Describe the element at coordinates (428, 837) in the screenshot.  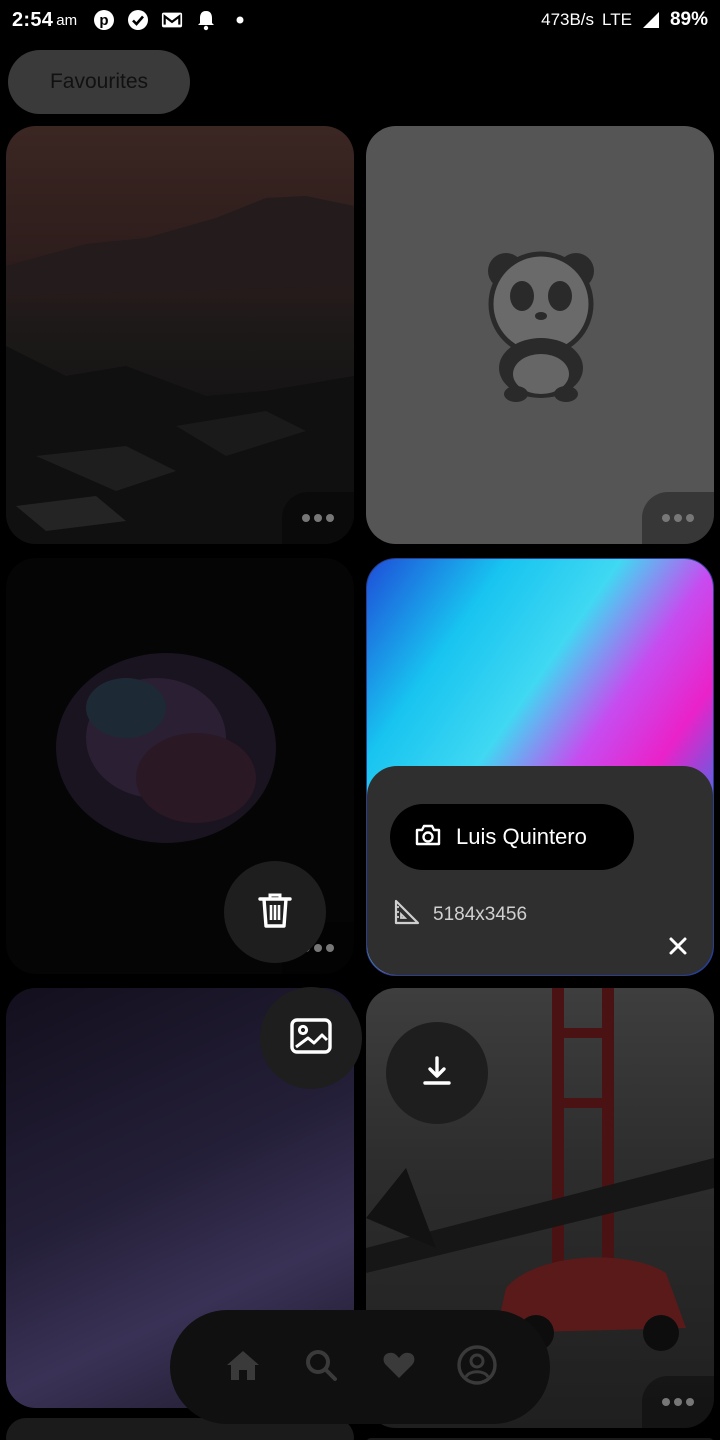
I see `camera-icon` at that location.